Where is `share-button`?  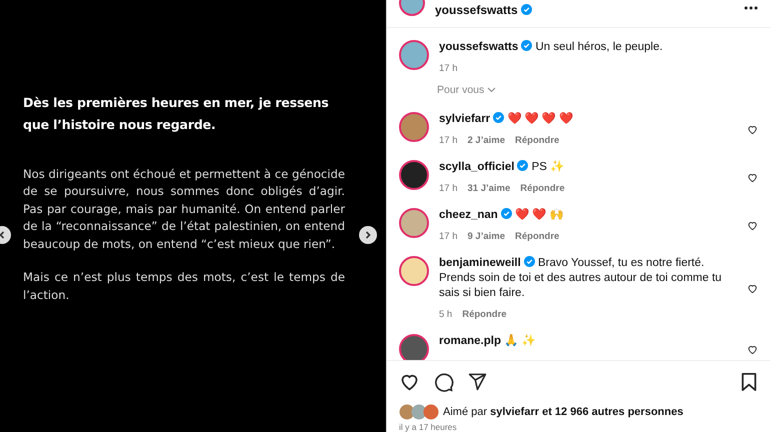 share-button is located at coordinates (477, 381).